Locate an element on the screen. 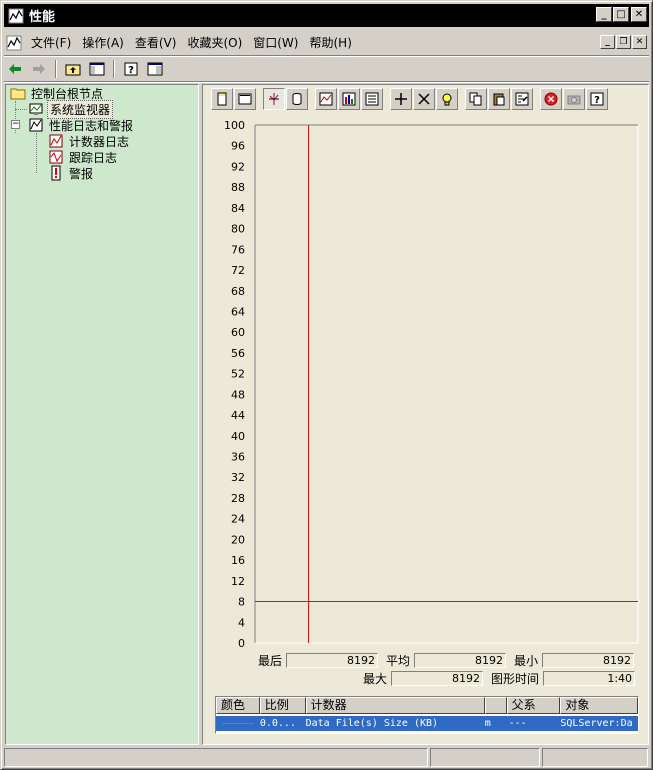 The image size is (653, 770). current-activity-icon is located at coordinates (274, 99).